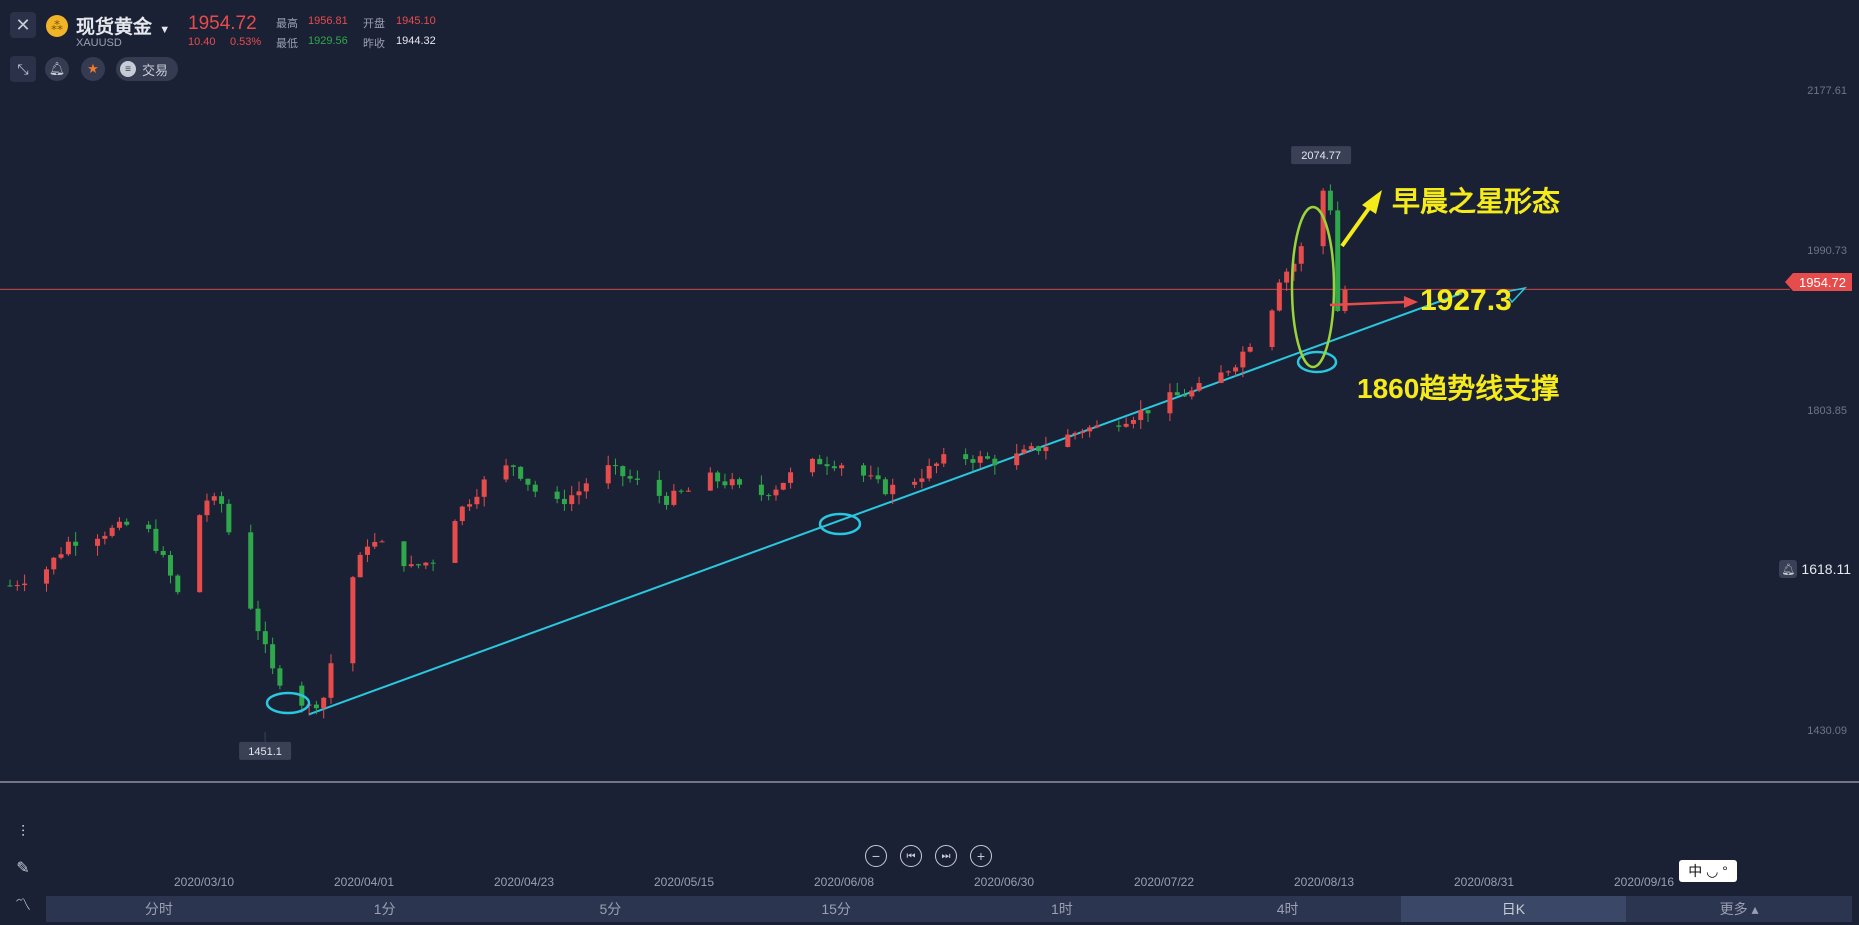  What do you see at coordinates (159, 909) in the screenshot?
I see `timeframe-tab: 分时` at bounding box center [159, 909].